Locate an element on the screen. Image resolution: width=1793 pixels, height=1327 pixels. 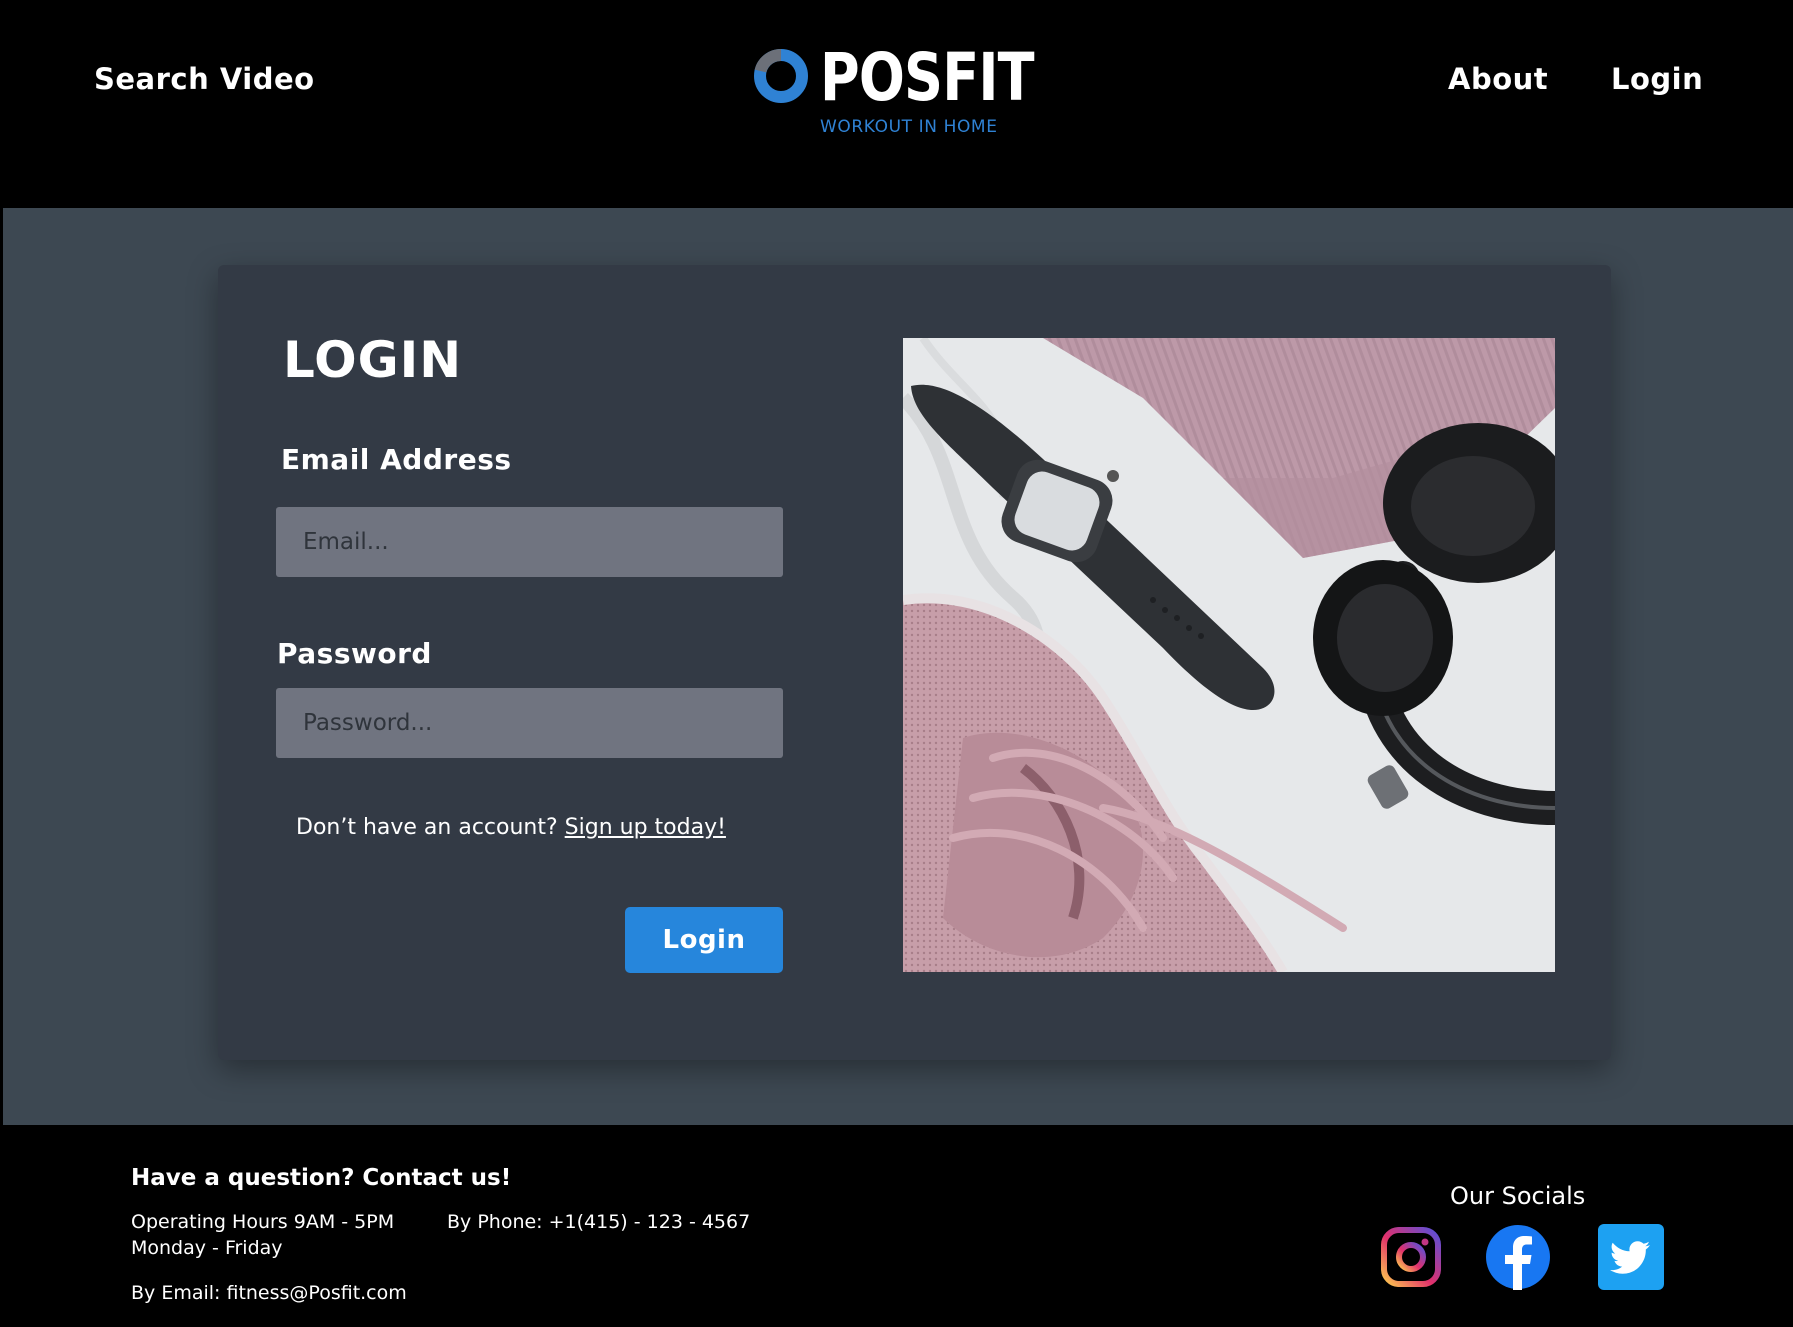
signup-prompt: Don’t have an account? Sign up today! is located at coordinates (511, 827).